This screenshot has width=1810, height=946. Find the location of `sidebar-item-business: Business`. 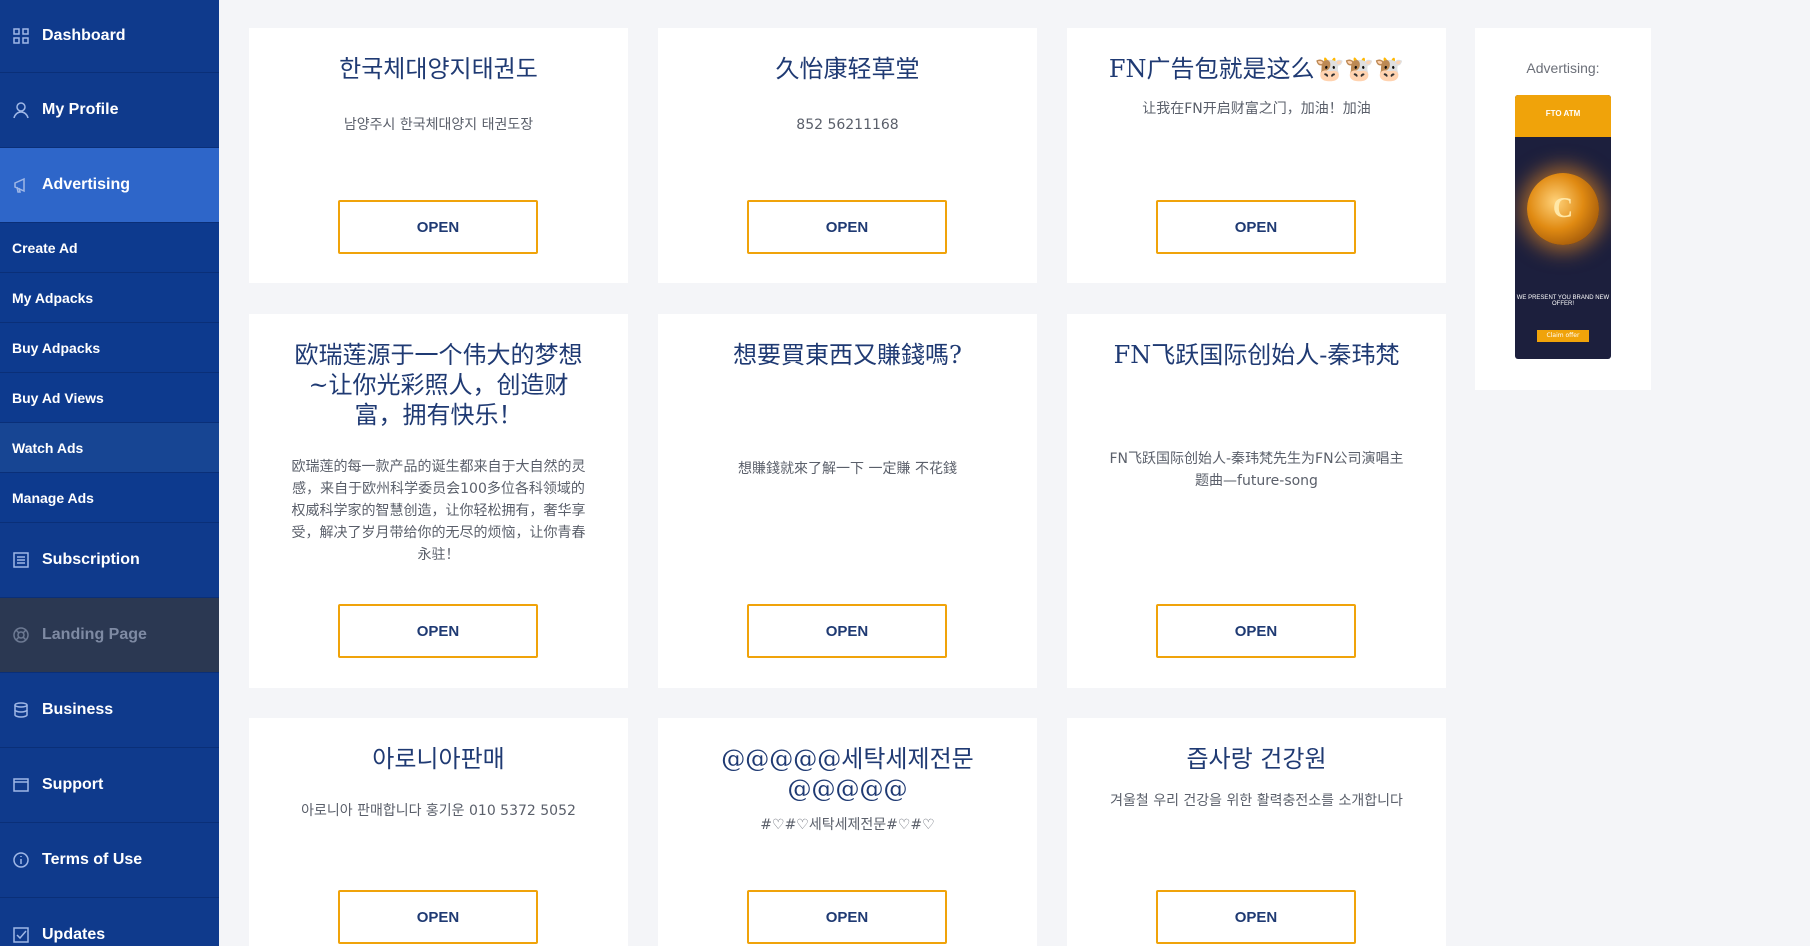

sidebar-item-business: Business is located at coordinates (109, 710).